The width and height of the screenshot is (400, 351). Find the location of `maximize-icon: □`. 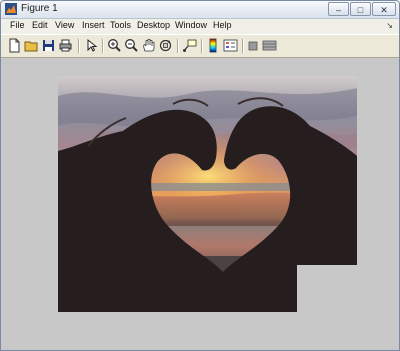

maximize-icon: □ is located at coordinates (360, 9).